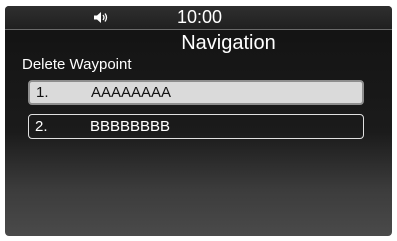  I want to click on page-title: Navigation, so click(228, 43).